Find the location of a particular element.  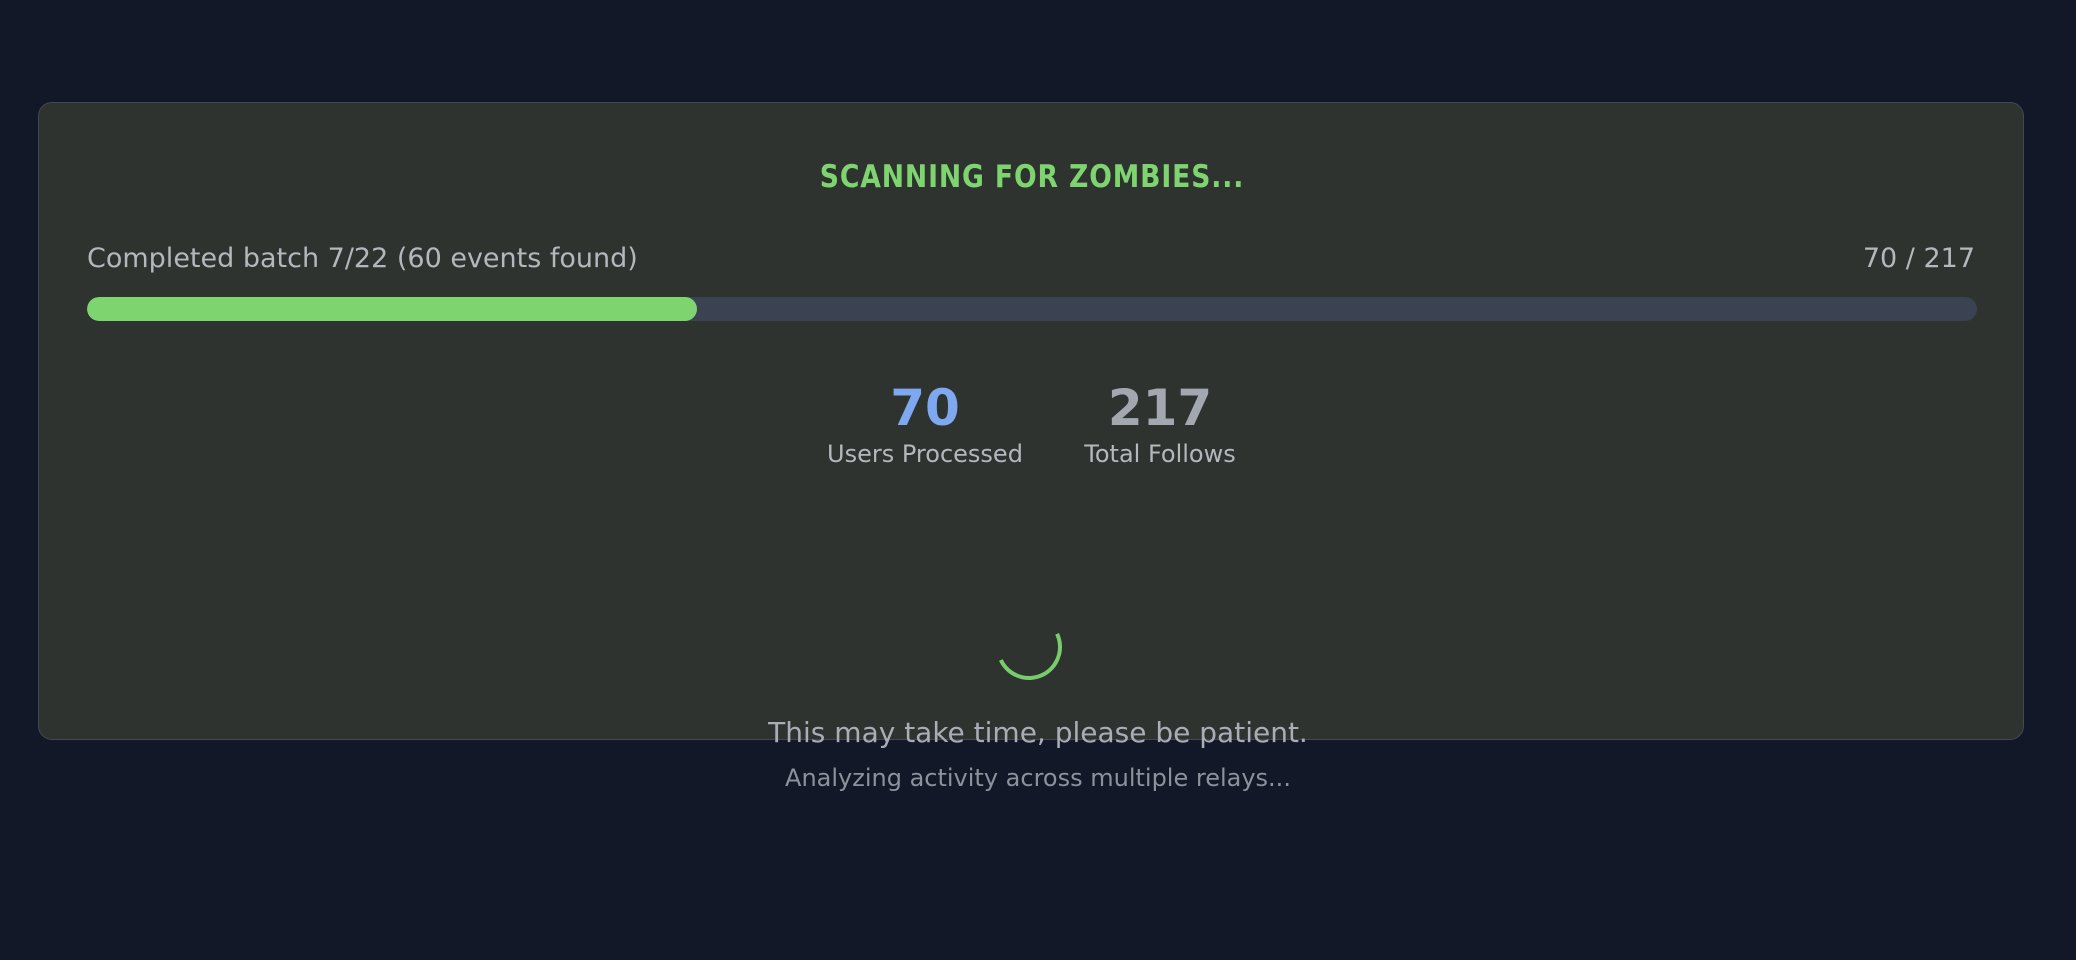

stat-users-processed: 70 Users Processed is located at coordinates (925, 424).